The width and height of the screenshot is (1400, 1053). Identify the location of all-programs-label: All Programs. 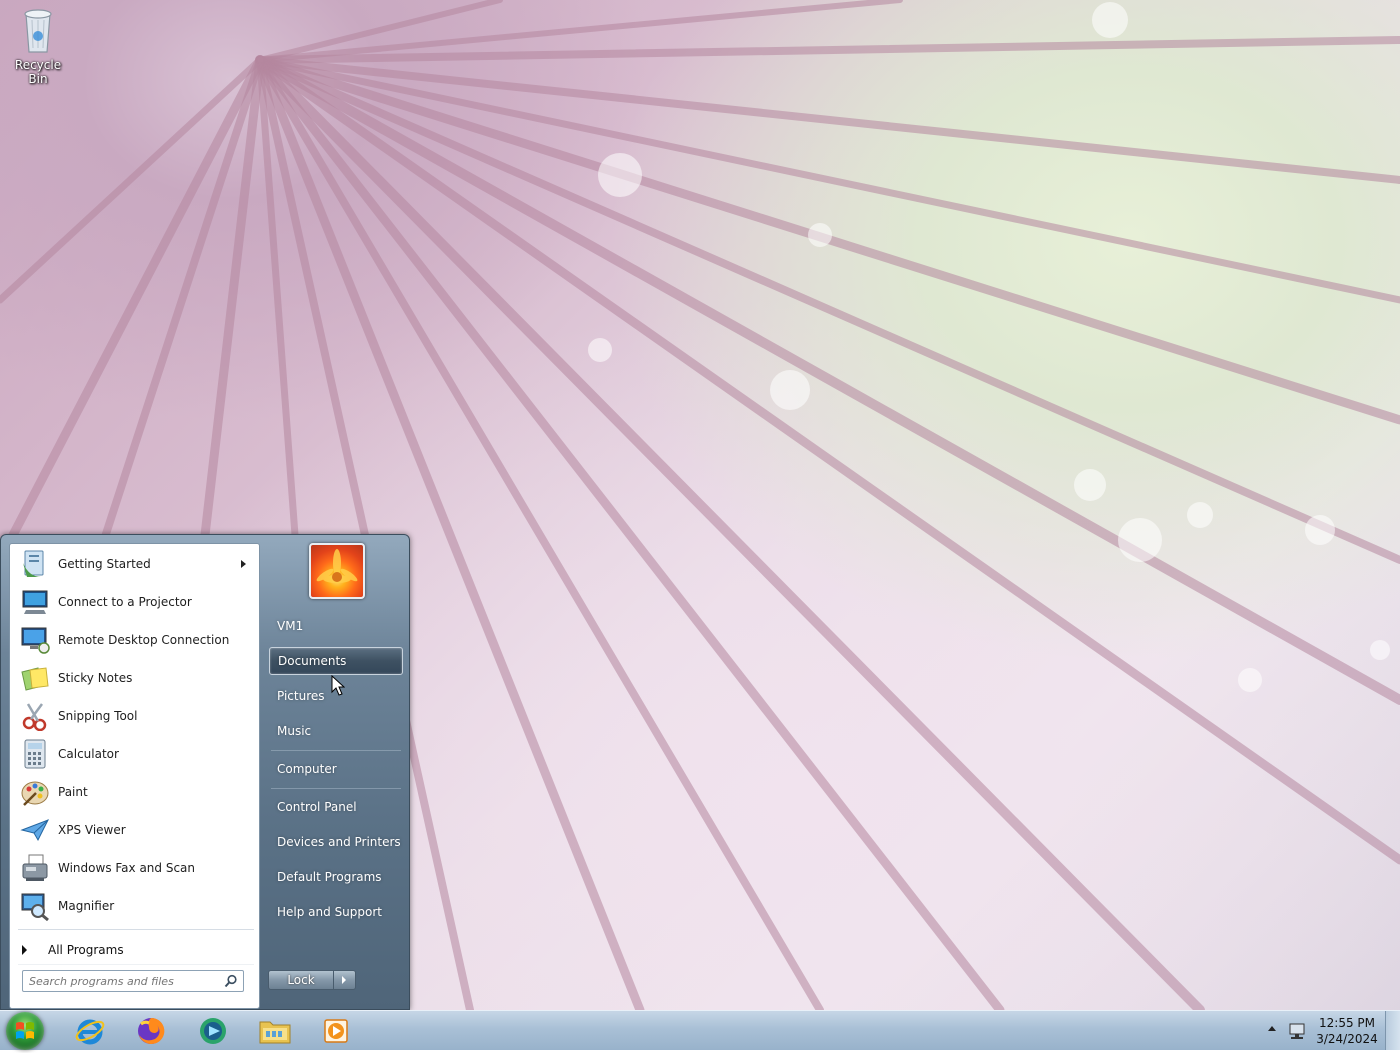
(86, 950).